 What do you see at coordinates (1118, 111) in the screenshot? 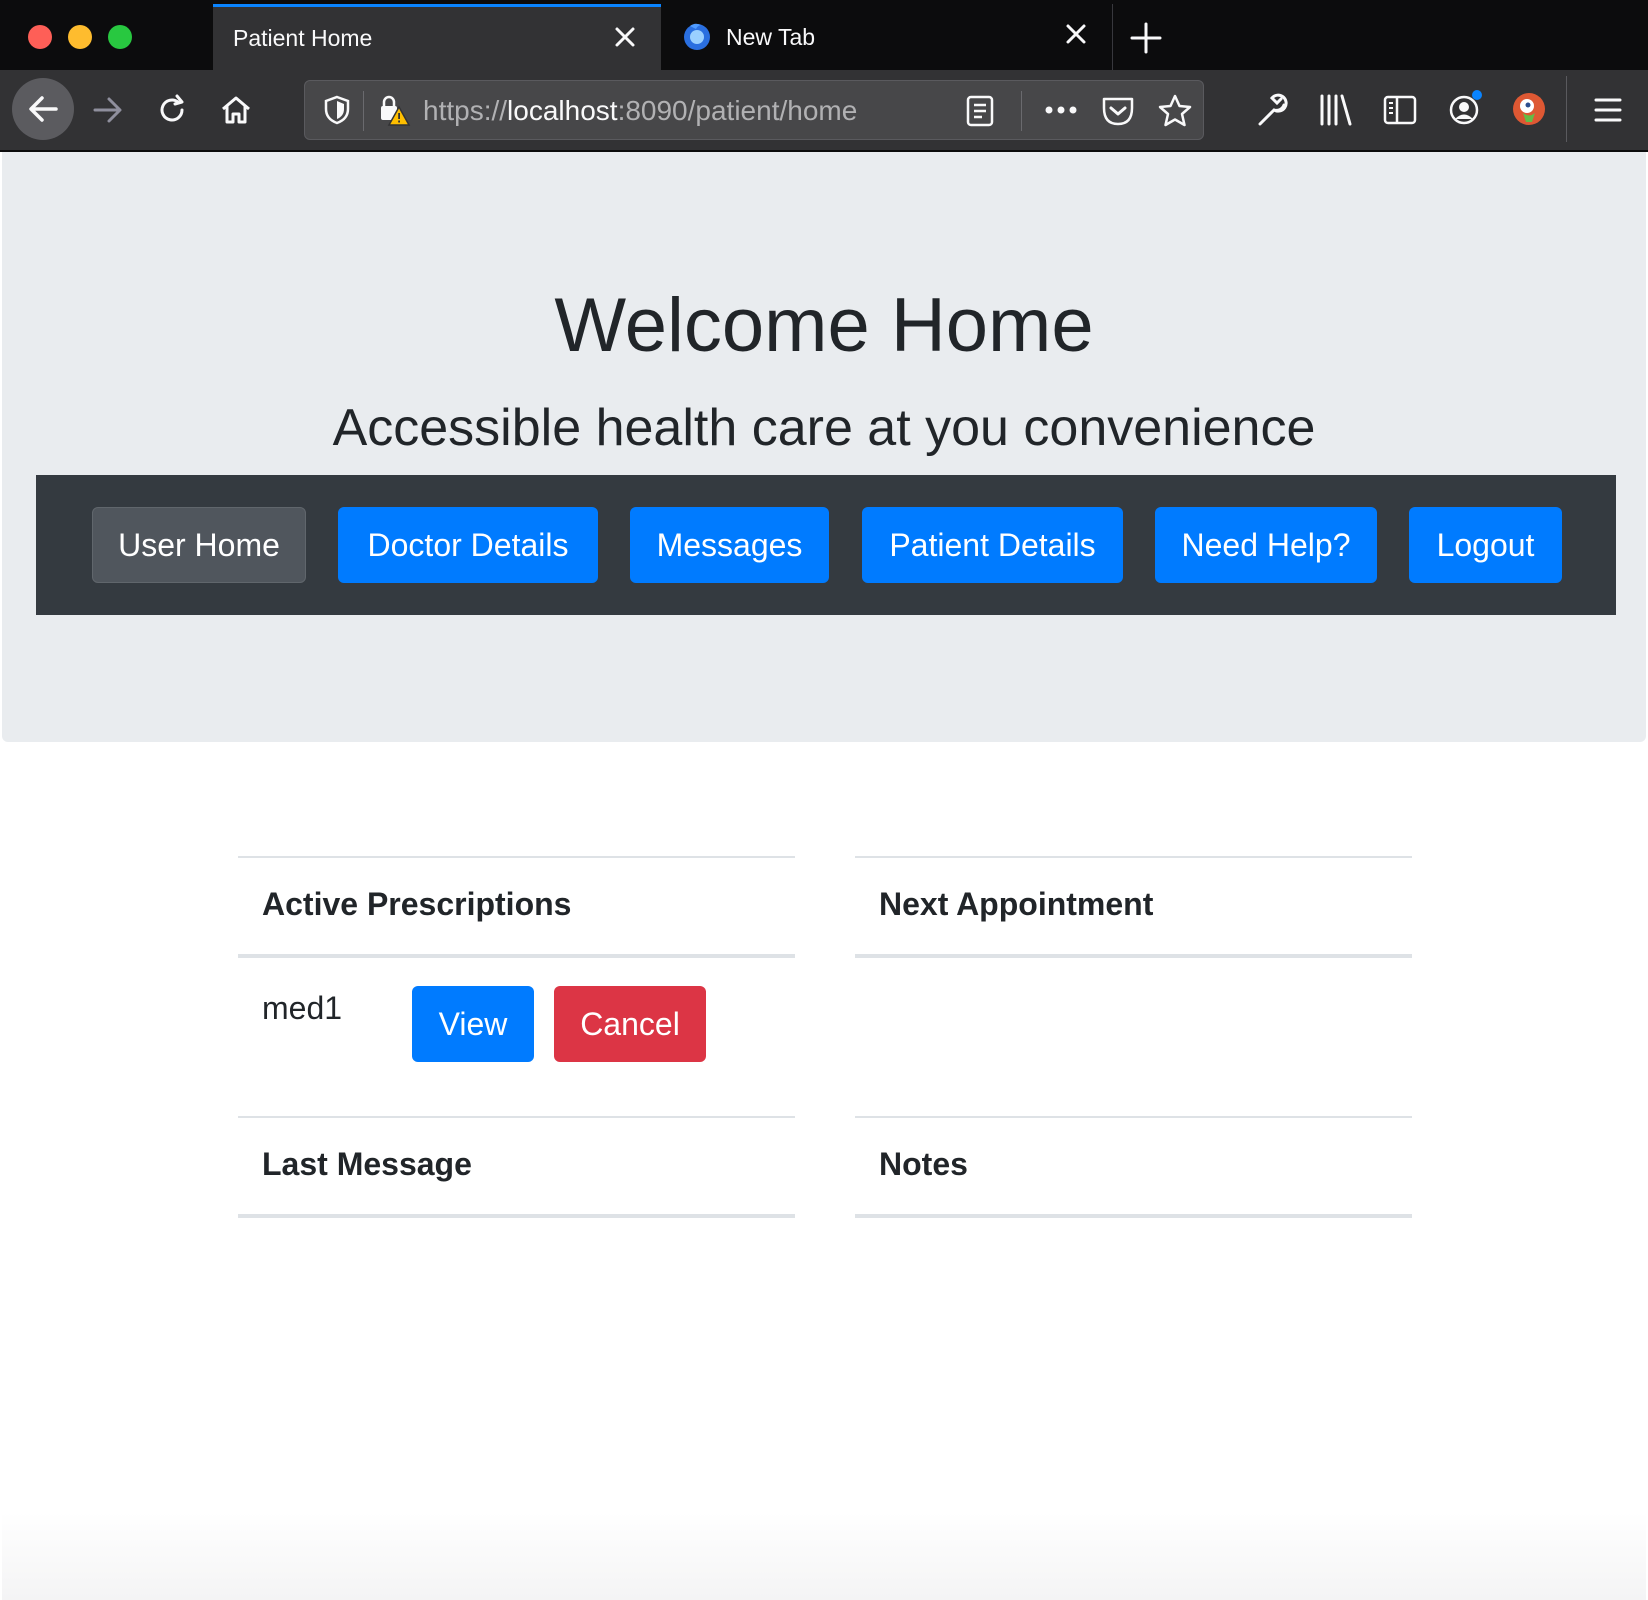
I see `pocket-icon` at bounding box center [1118, 111].